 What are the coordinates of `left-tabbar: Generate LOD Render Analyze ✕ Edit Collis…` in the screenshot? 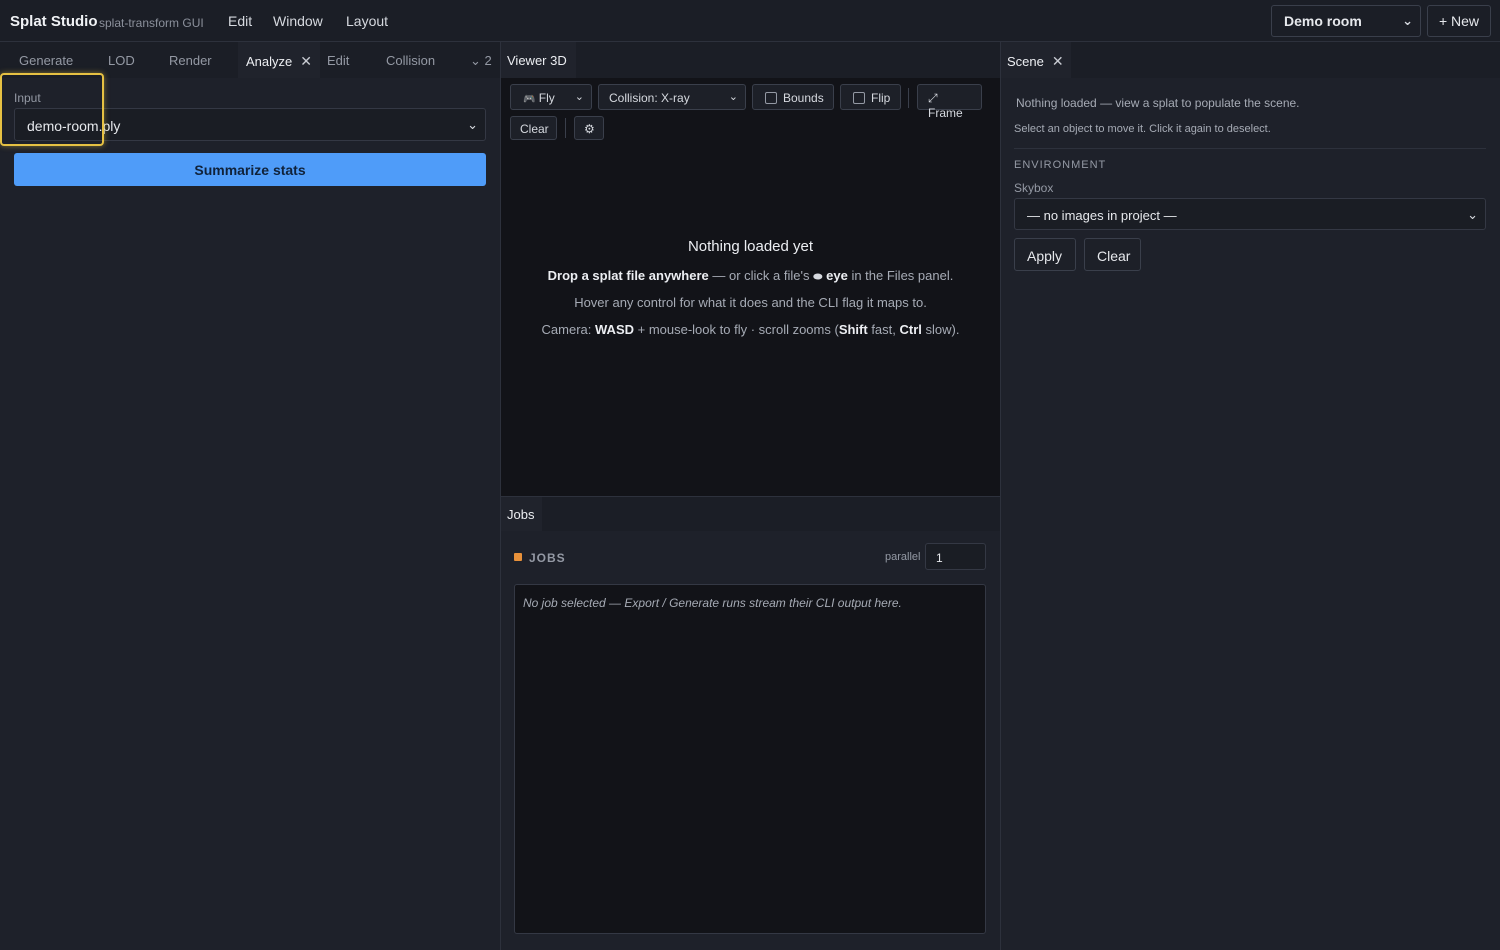 It's located at (250, 60).